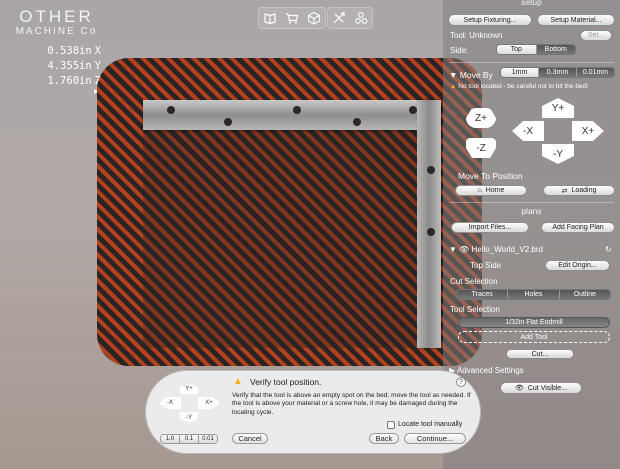 The width and height of the screenshot is (620, 469). What do you see at coordinates (579, 190) in the screenshot?
I see `loading-button: ⇄ Loading` at bounding box center [579, 190].